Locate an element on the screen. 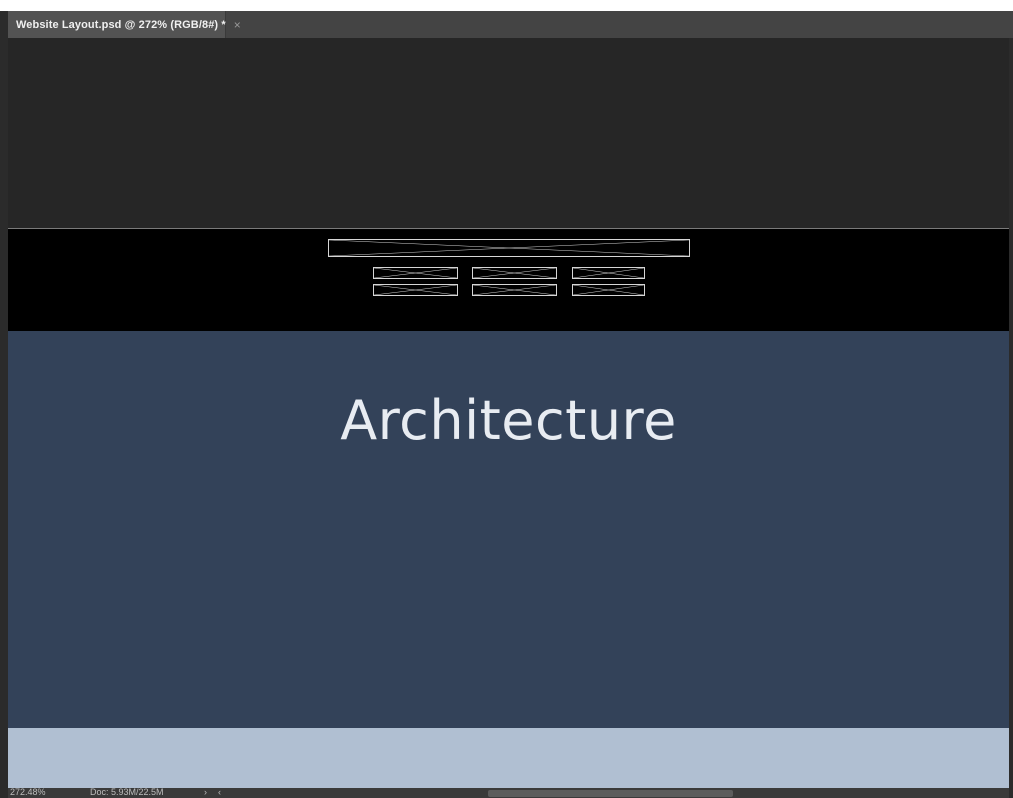 The image size is (1013, 798). header-band is located at coordinates (508, 280).